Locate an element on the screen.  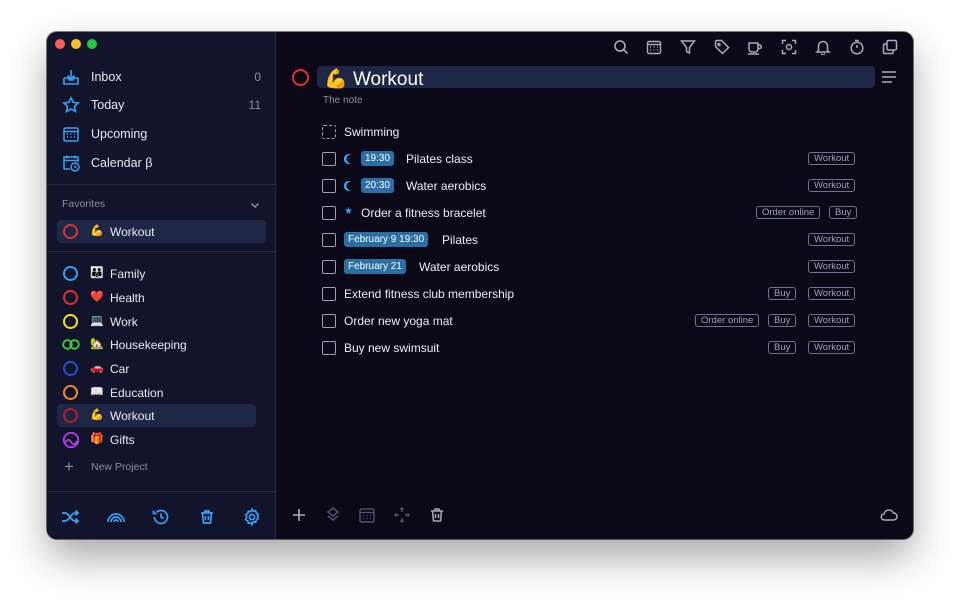
sidebar-item-today: Today 11 is located at coordinates (161, 105).